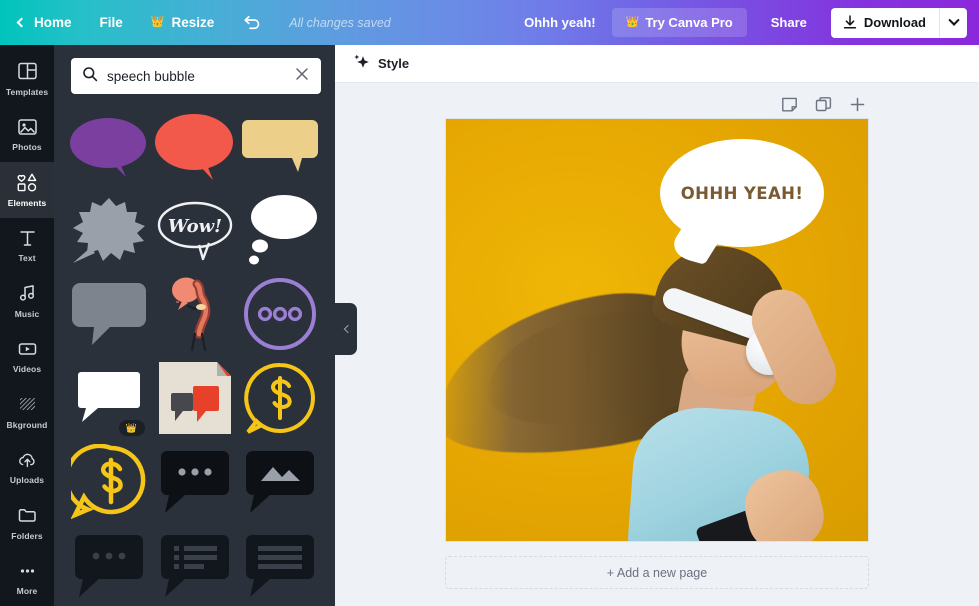 The height and width of the screenshot is (606, 979). What do you see at coordinates (27, 71) in the screenshot?
I see `templates-icon` at bounding box center [27, 71].